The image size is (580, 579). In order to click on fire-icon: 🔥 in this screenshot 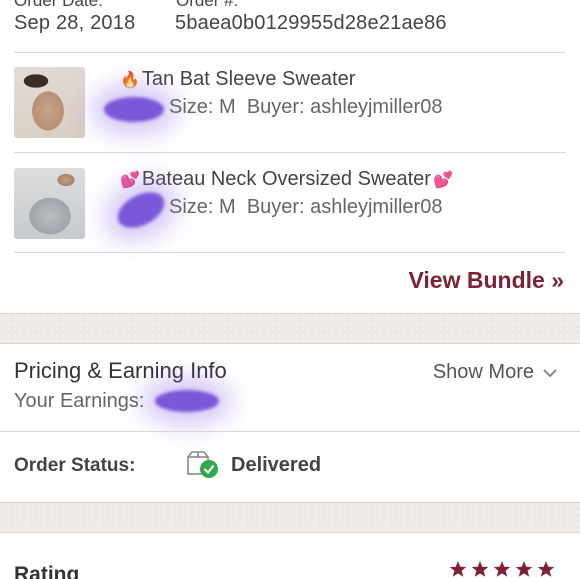, I will do `click(130, 80)`.